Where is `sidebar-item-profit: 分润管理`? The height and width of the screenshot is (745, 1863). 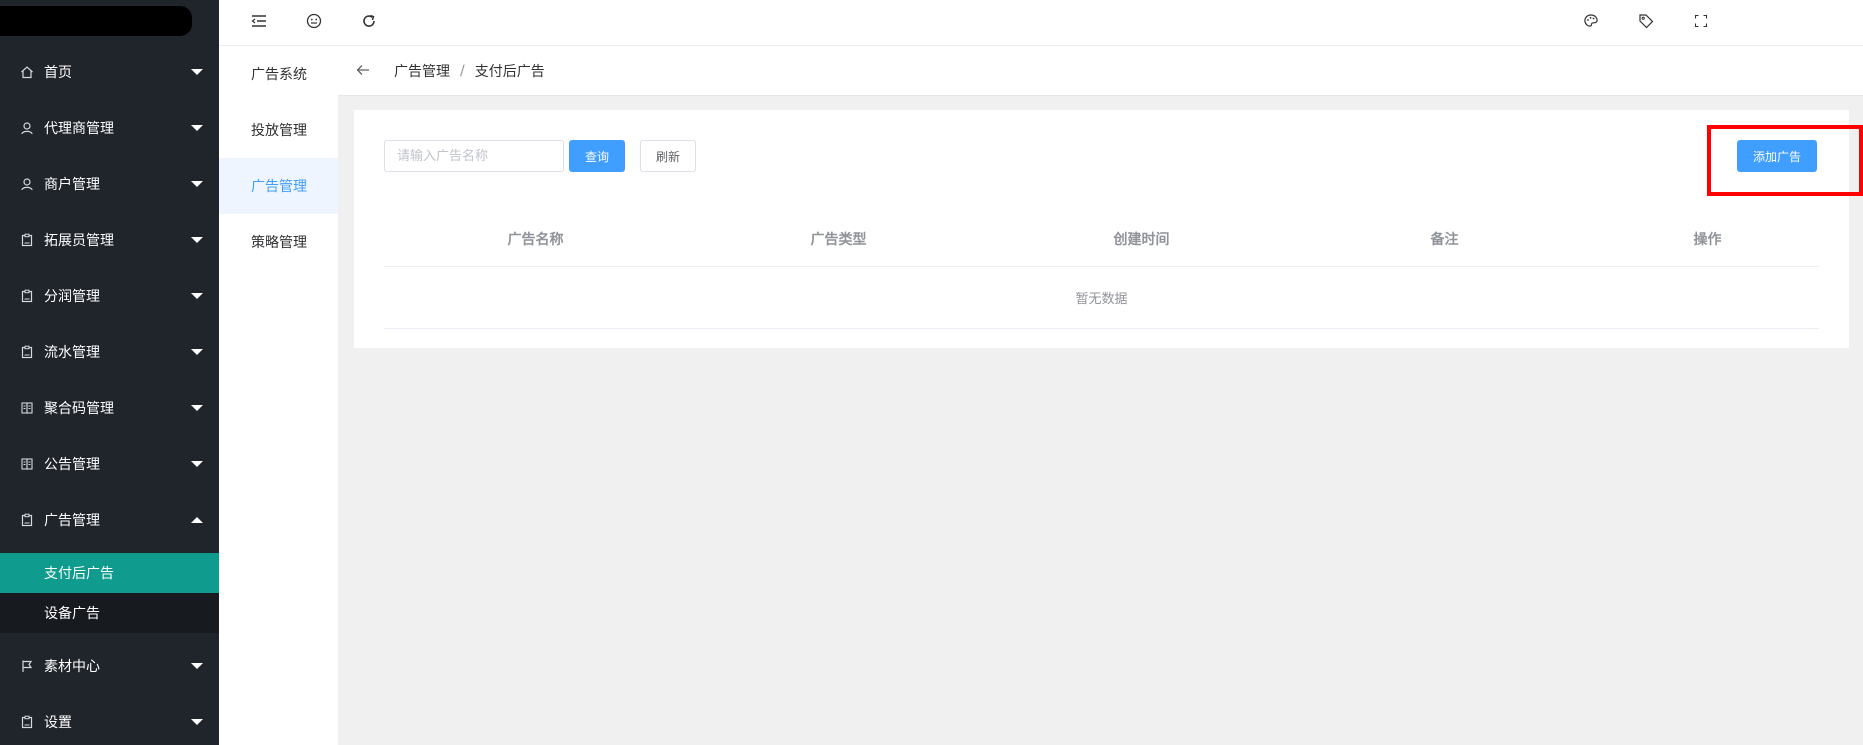 sidebar-item-profit: 分润管理 is located at coordinates (109, 296).